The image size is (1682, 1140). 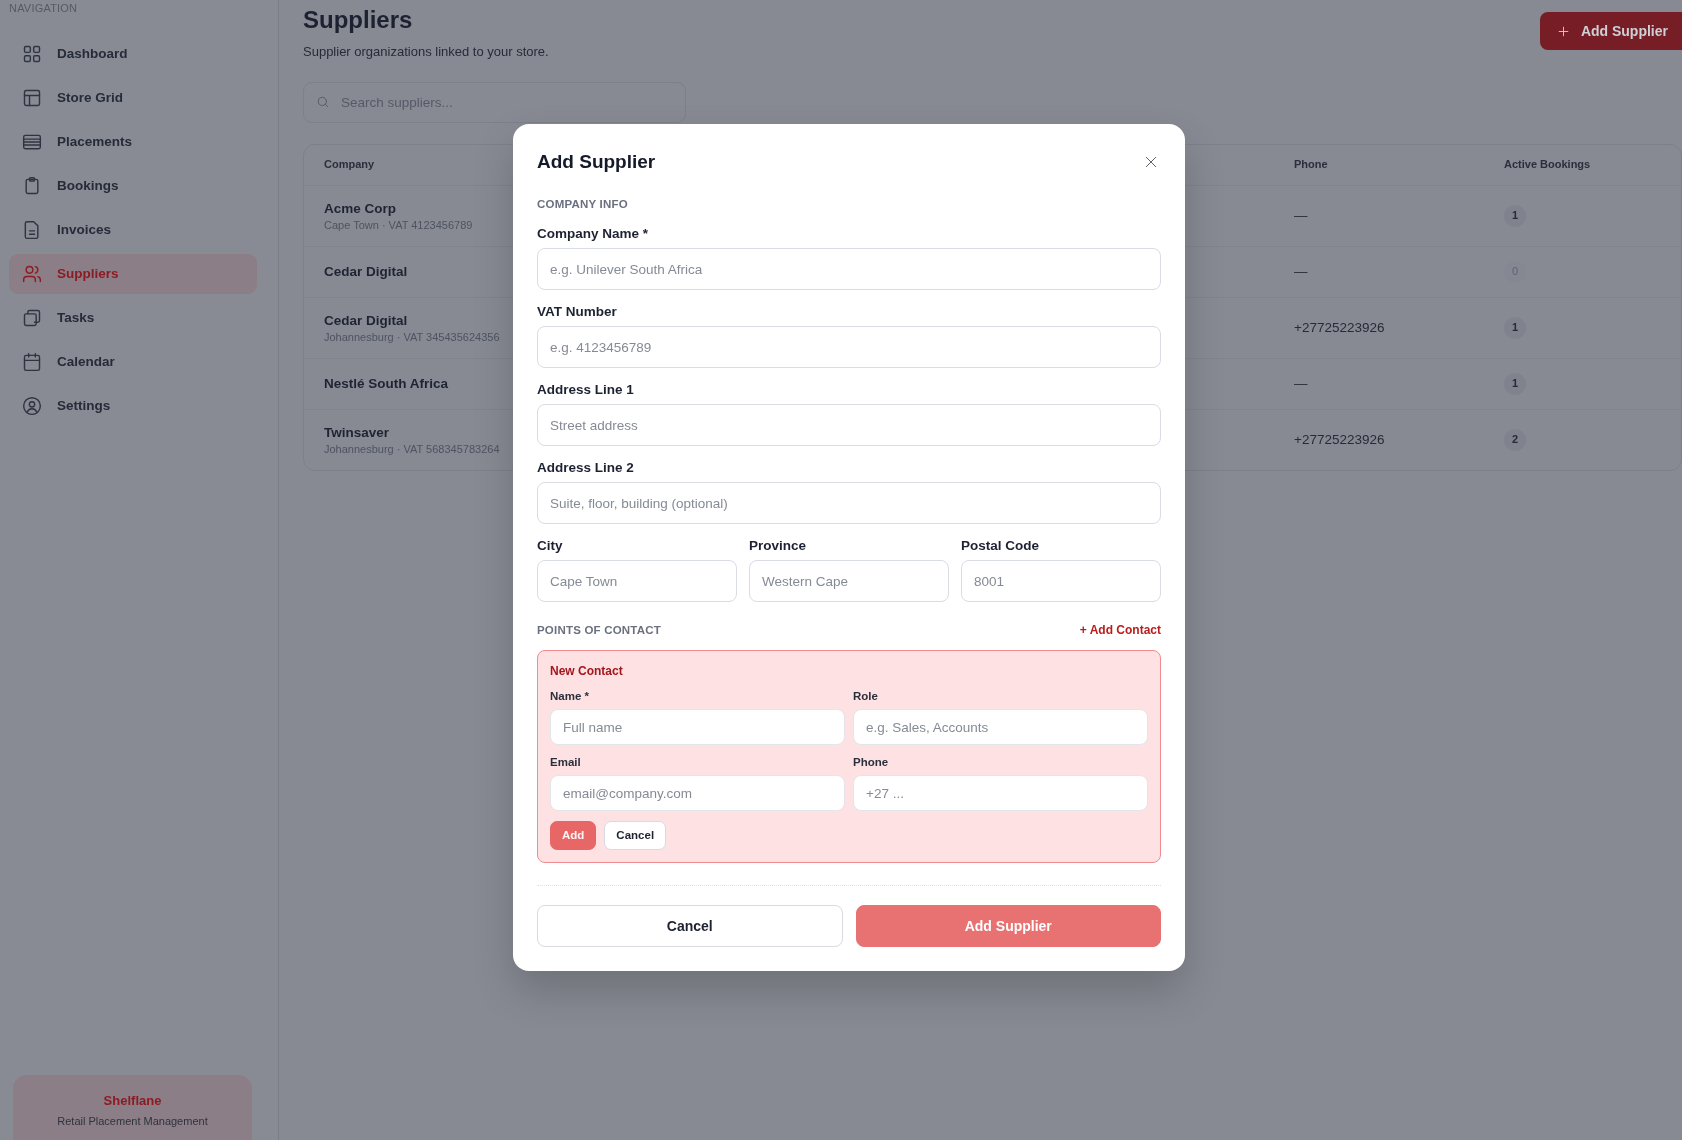 What do you see at coordinates (32, 362) in the screenshot?
I see `calendar-icon` at bounding box center [32, 362].